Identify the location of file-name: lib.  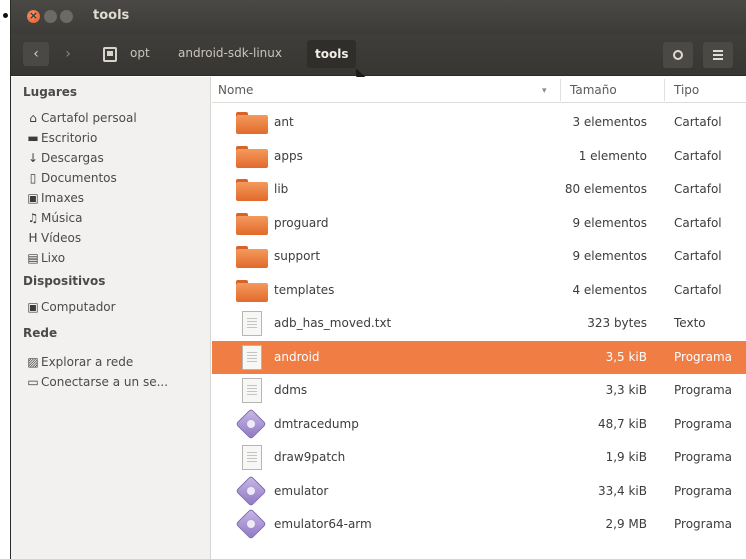
(281, 189).